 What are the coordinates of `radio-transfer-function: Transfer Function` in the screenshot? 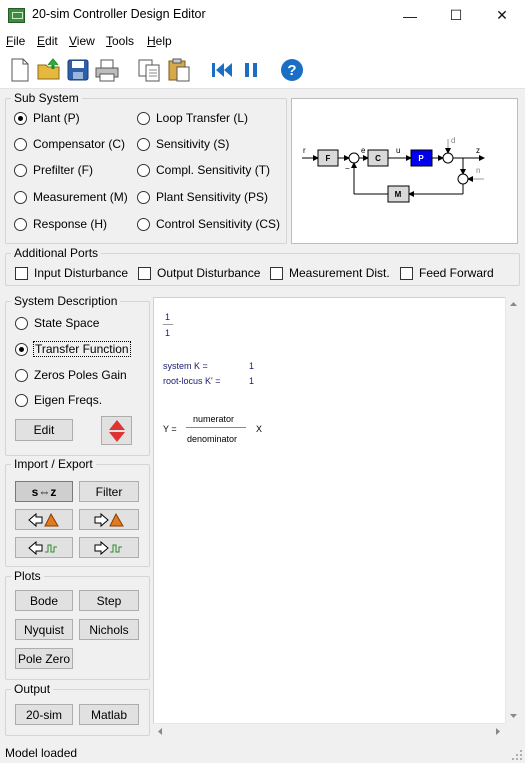 It's located at (73, 349).